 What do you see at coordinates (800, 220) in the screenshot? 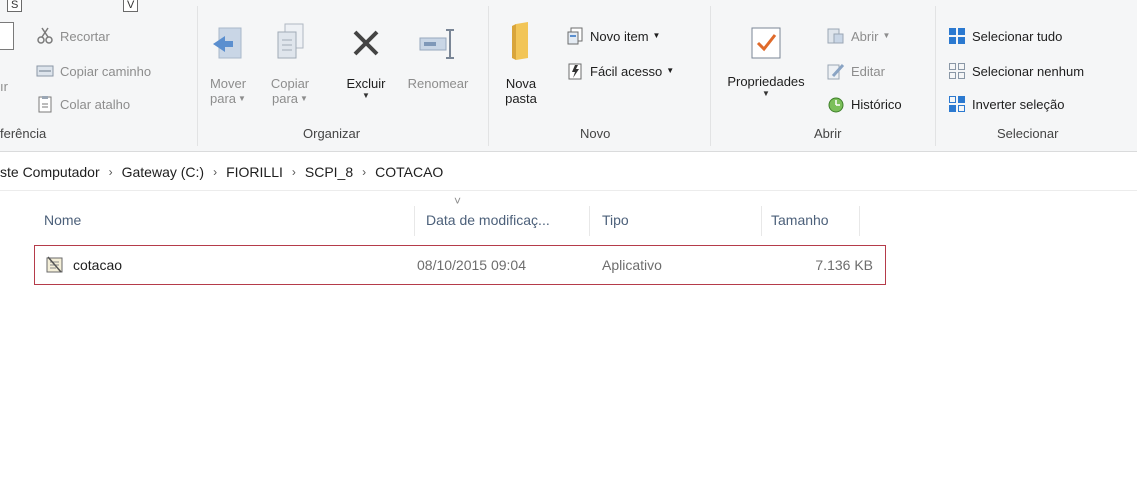
I see `column-header-size: Tamanho` at bounding box center [800, 220].